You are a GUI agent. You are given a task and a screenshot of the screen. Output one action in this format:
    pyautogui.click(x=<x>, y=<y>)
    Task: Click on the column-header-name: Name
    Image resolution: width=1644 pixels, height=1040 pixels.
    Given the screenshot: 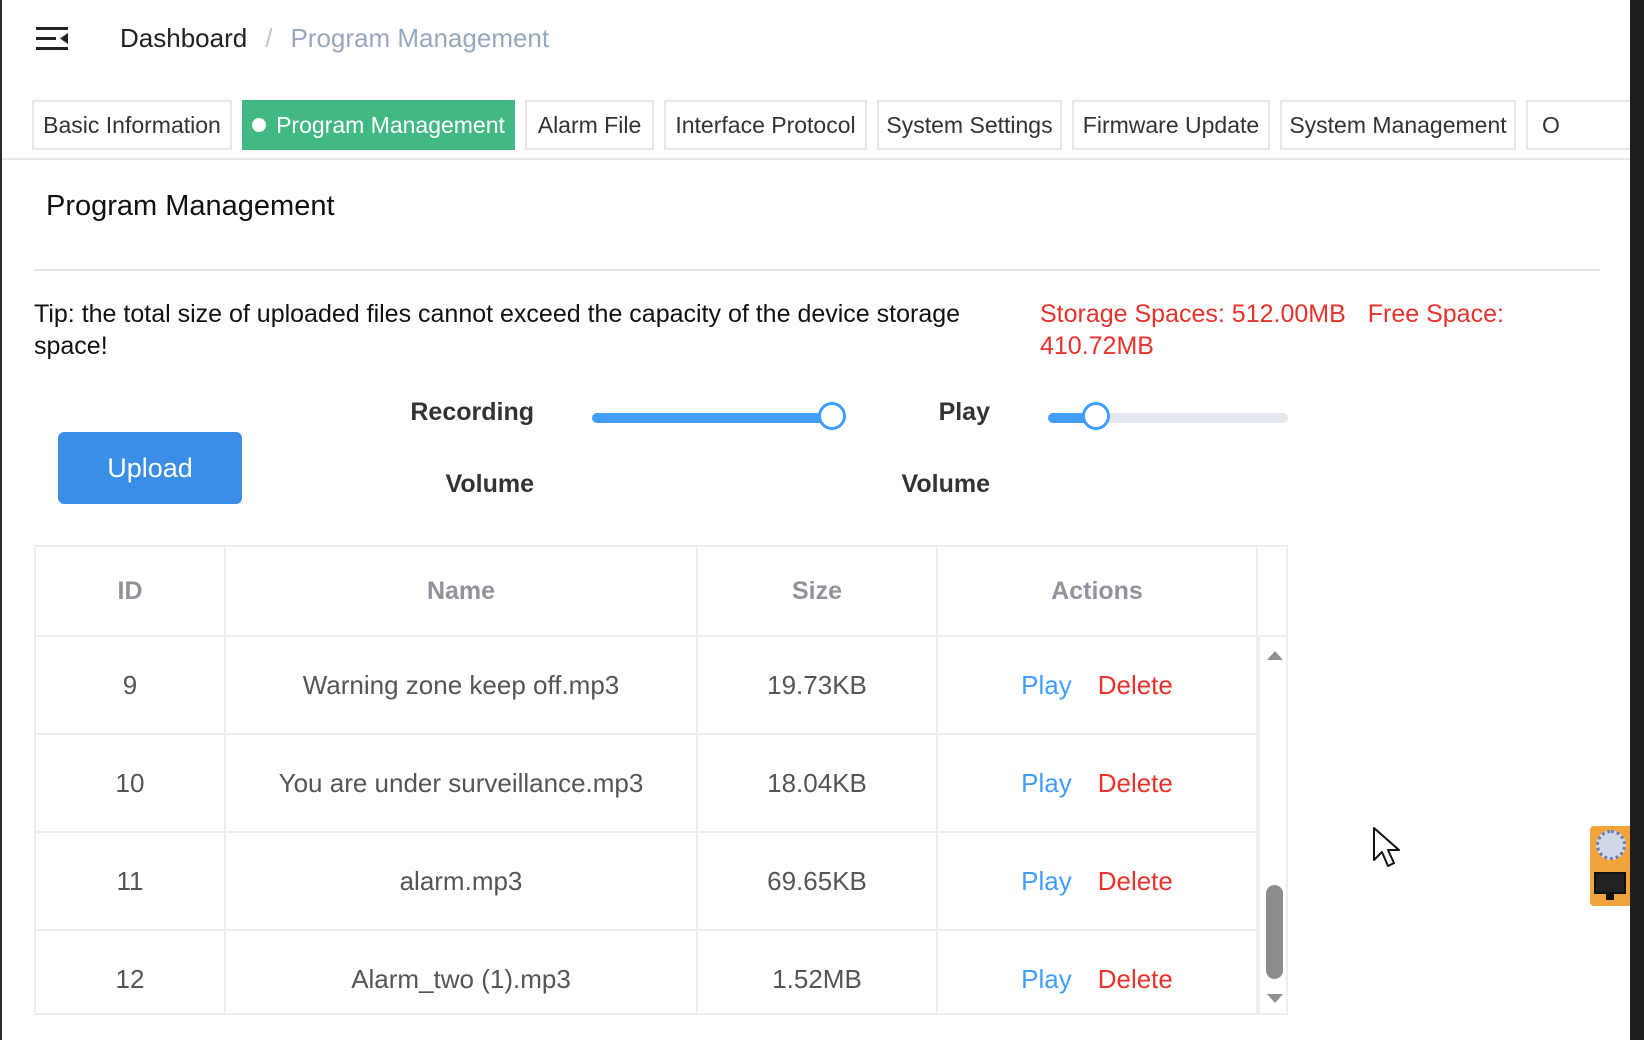 What is the action you would take?
    pyautogui.click(x=462, y=591)
    